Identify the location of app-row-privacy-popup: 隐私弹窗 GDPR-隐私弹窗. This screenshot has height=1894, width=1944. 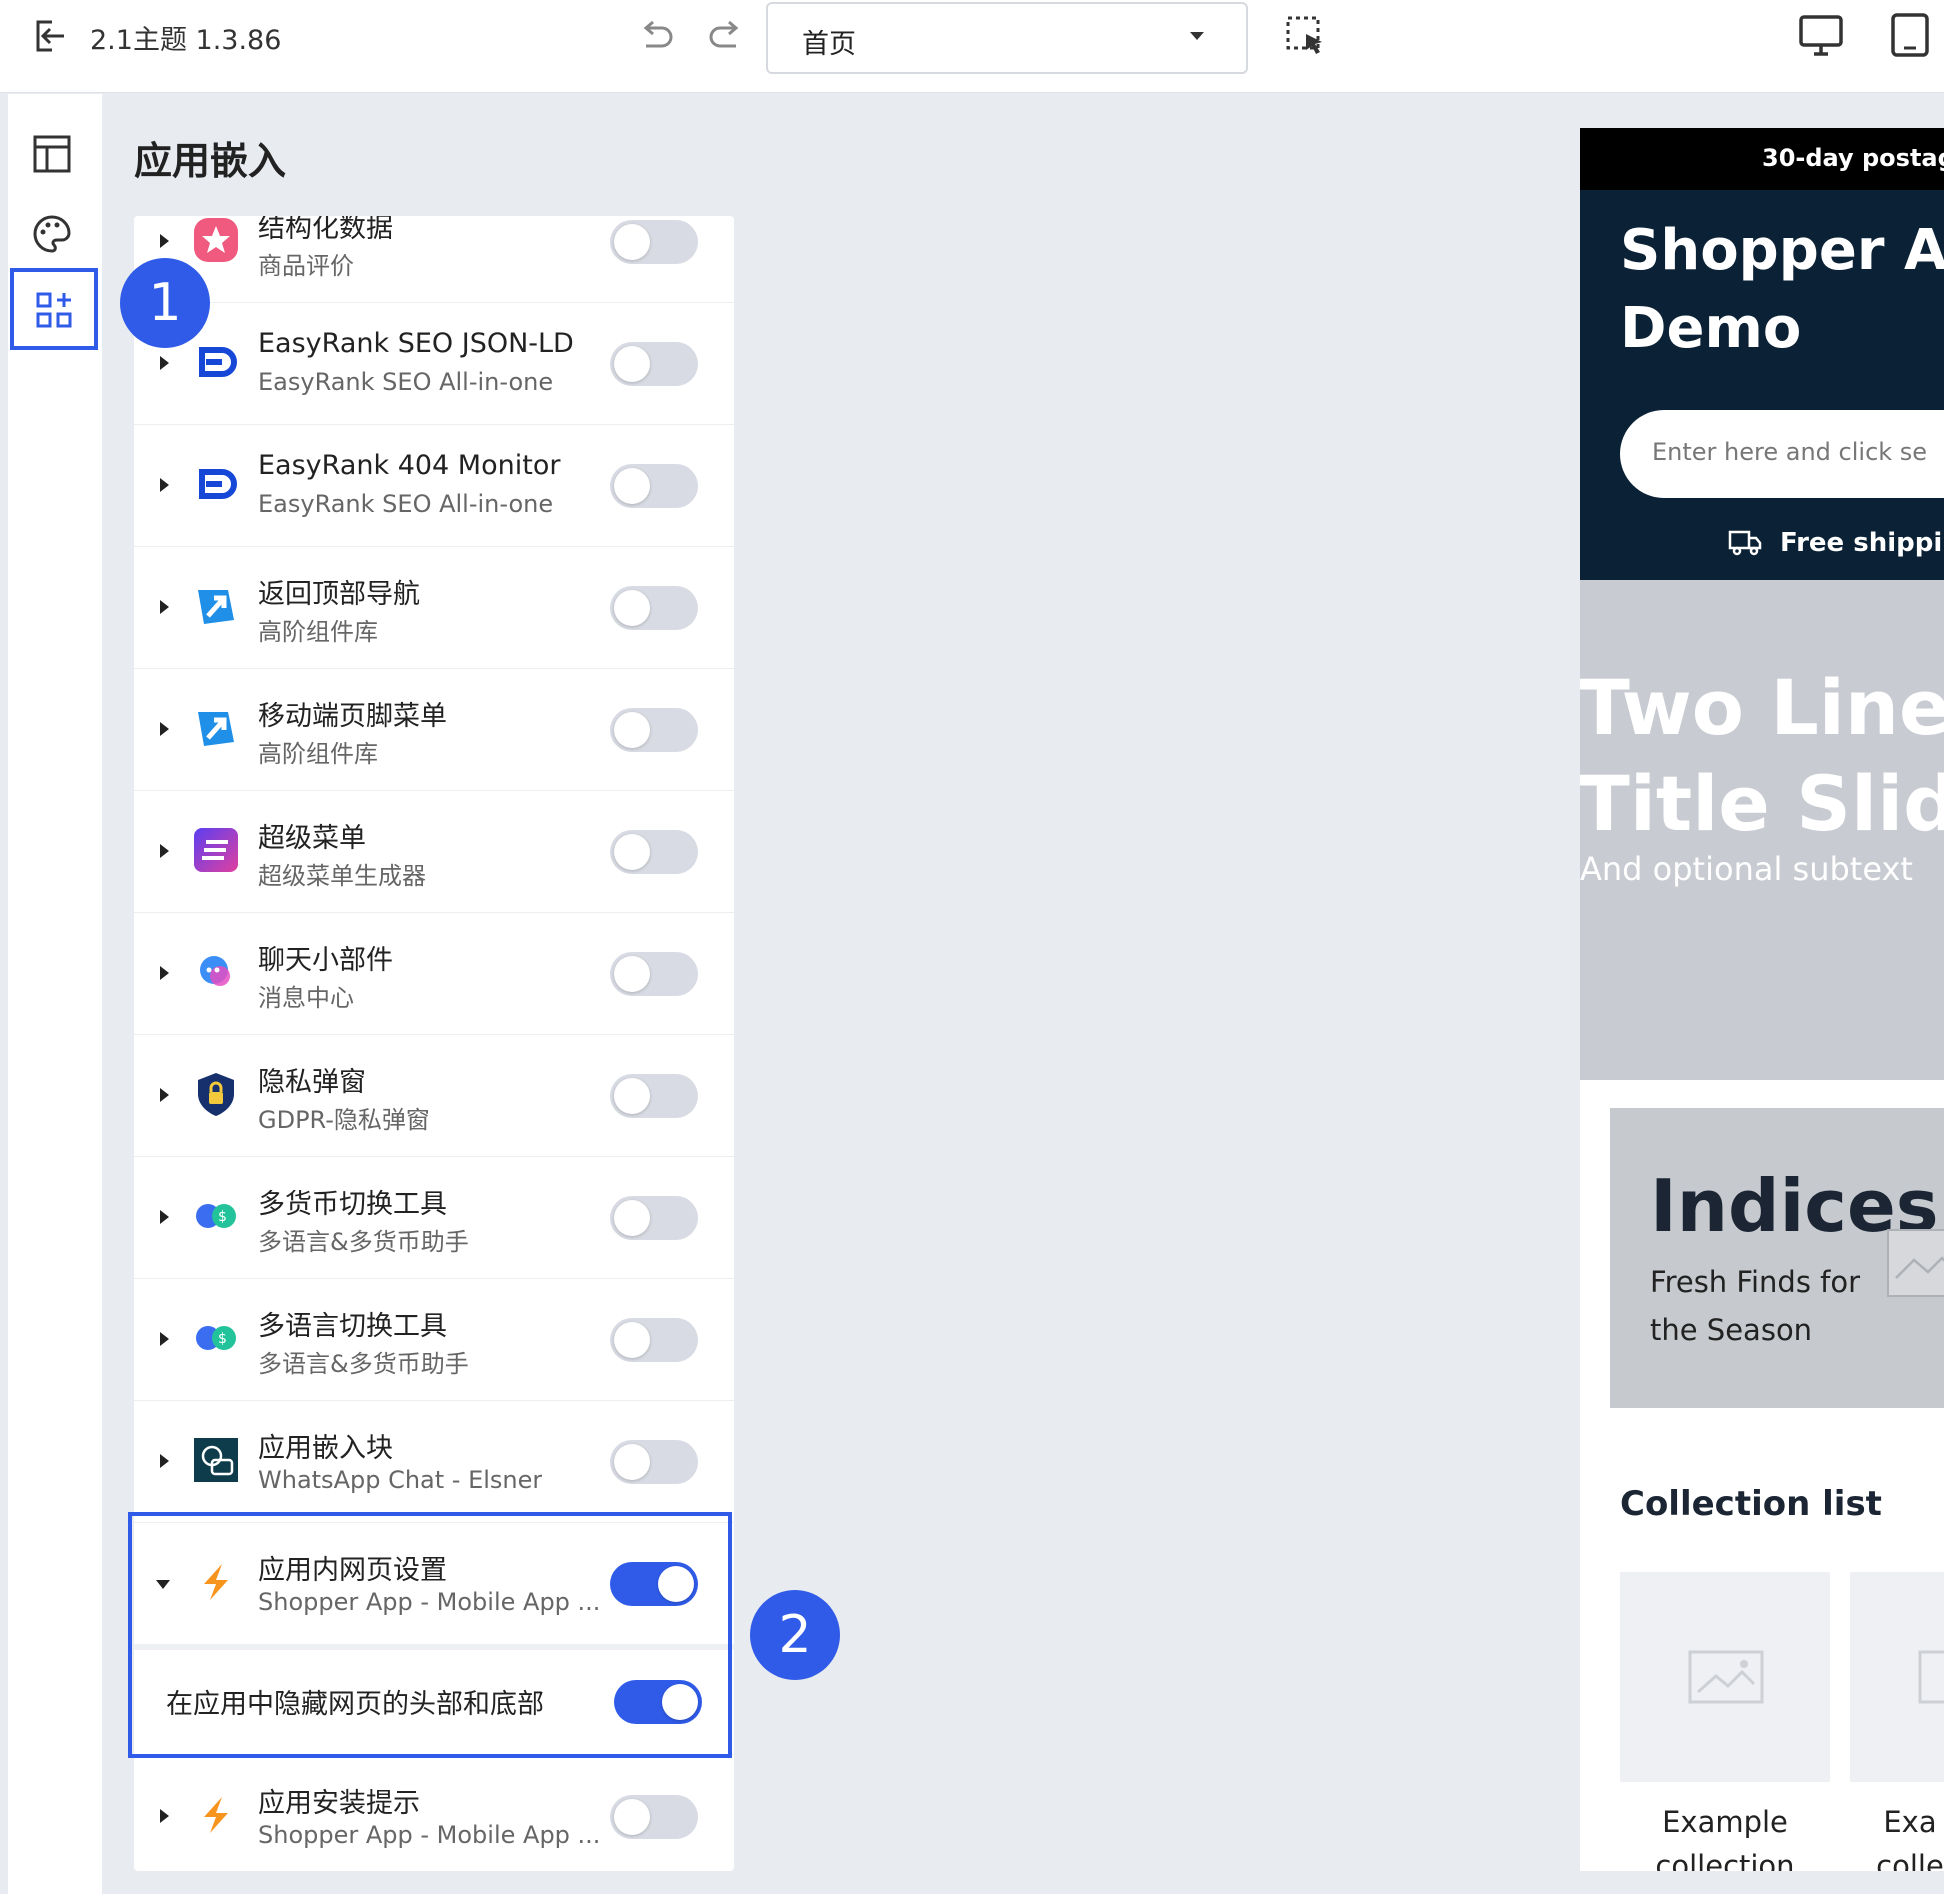
(434, 1095).